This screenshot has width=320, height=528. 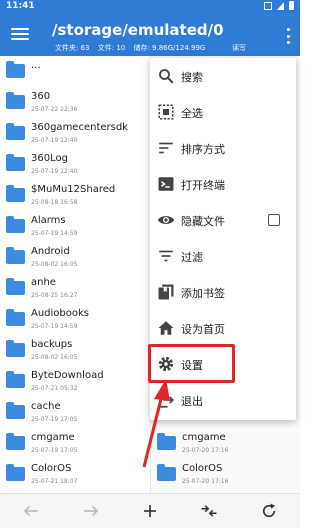 I want to click on file-name: backups, so click(x=52, y=344).